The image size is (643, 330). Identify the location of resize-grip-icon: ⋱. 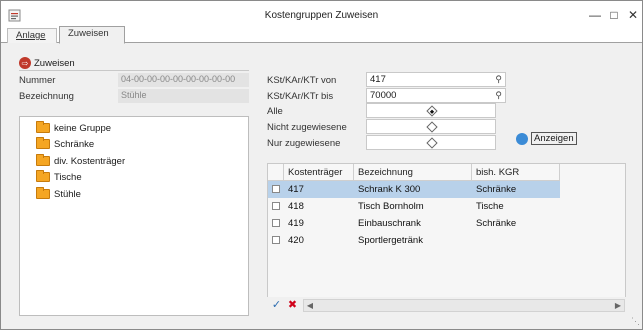
(635, 321).